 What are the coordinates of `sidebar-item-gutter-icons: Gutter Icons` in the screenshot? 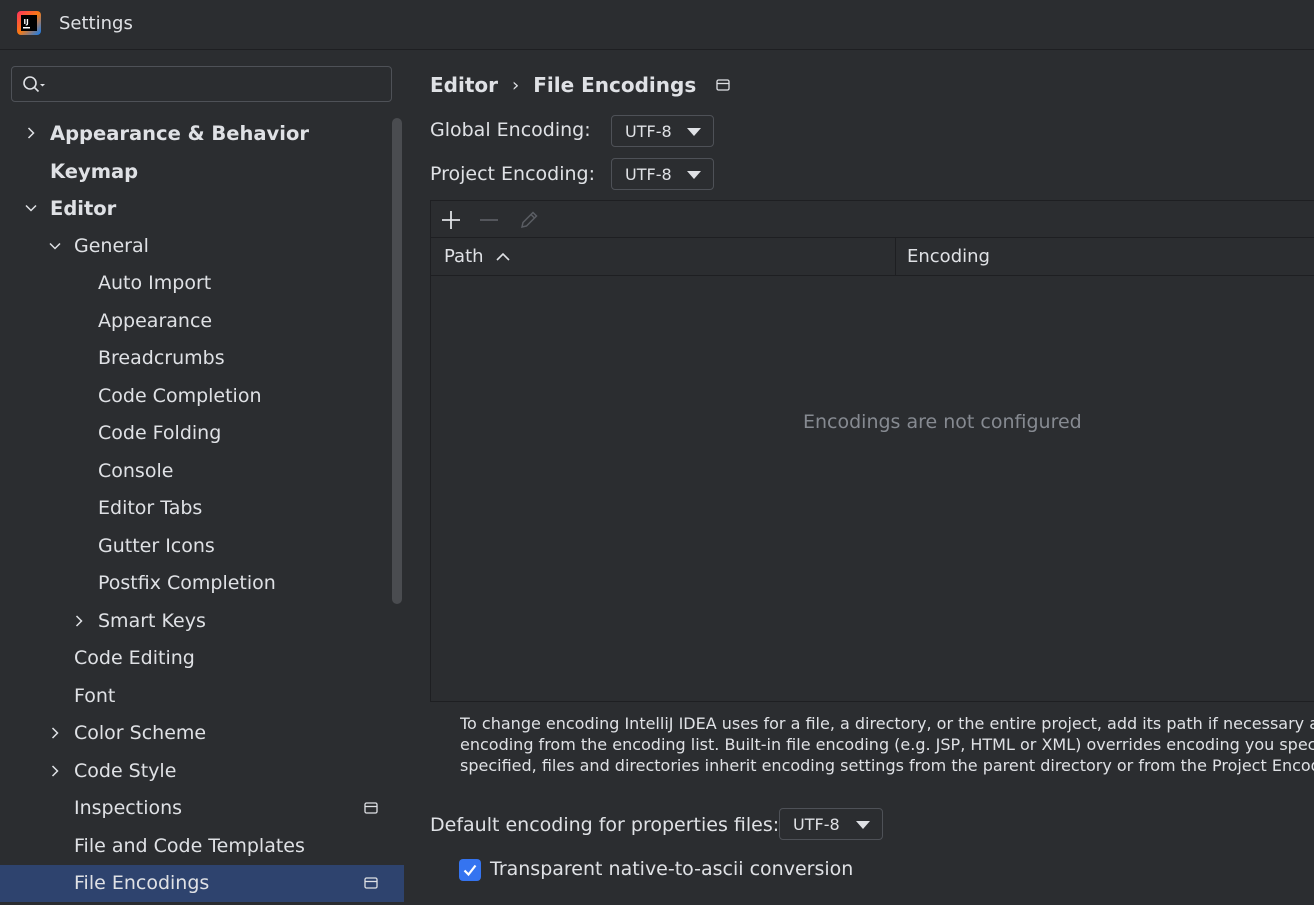 It's located at (202, 546).